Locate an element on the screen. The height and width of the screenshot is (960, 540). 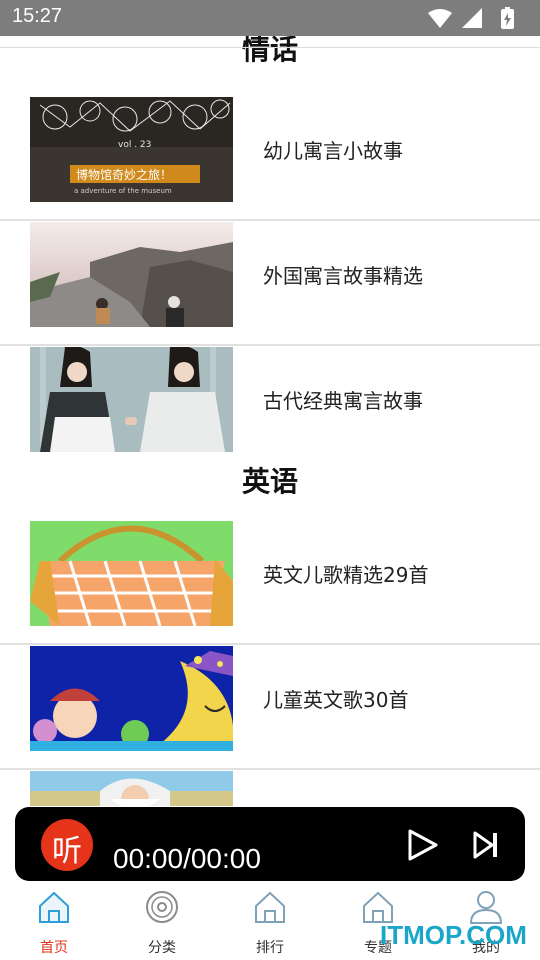
battery-icon is located at coordinates (507, 18).